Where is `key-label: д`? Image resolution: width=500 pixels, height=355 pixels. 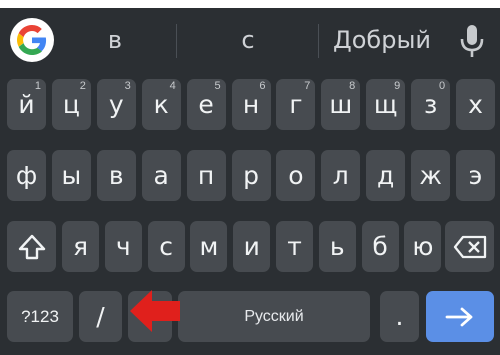
key-label: д is located at coordinates (386, 175).